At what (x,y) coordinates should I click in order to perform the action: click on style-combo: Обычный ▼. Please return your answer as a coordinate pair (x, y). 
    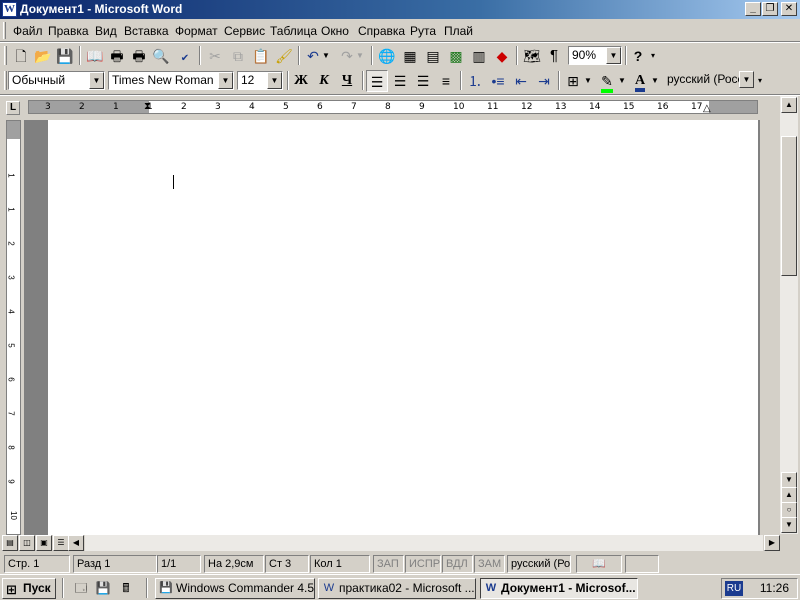
    Looking at the image, I should click on (56, 80).